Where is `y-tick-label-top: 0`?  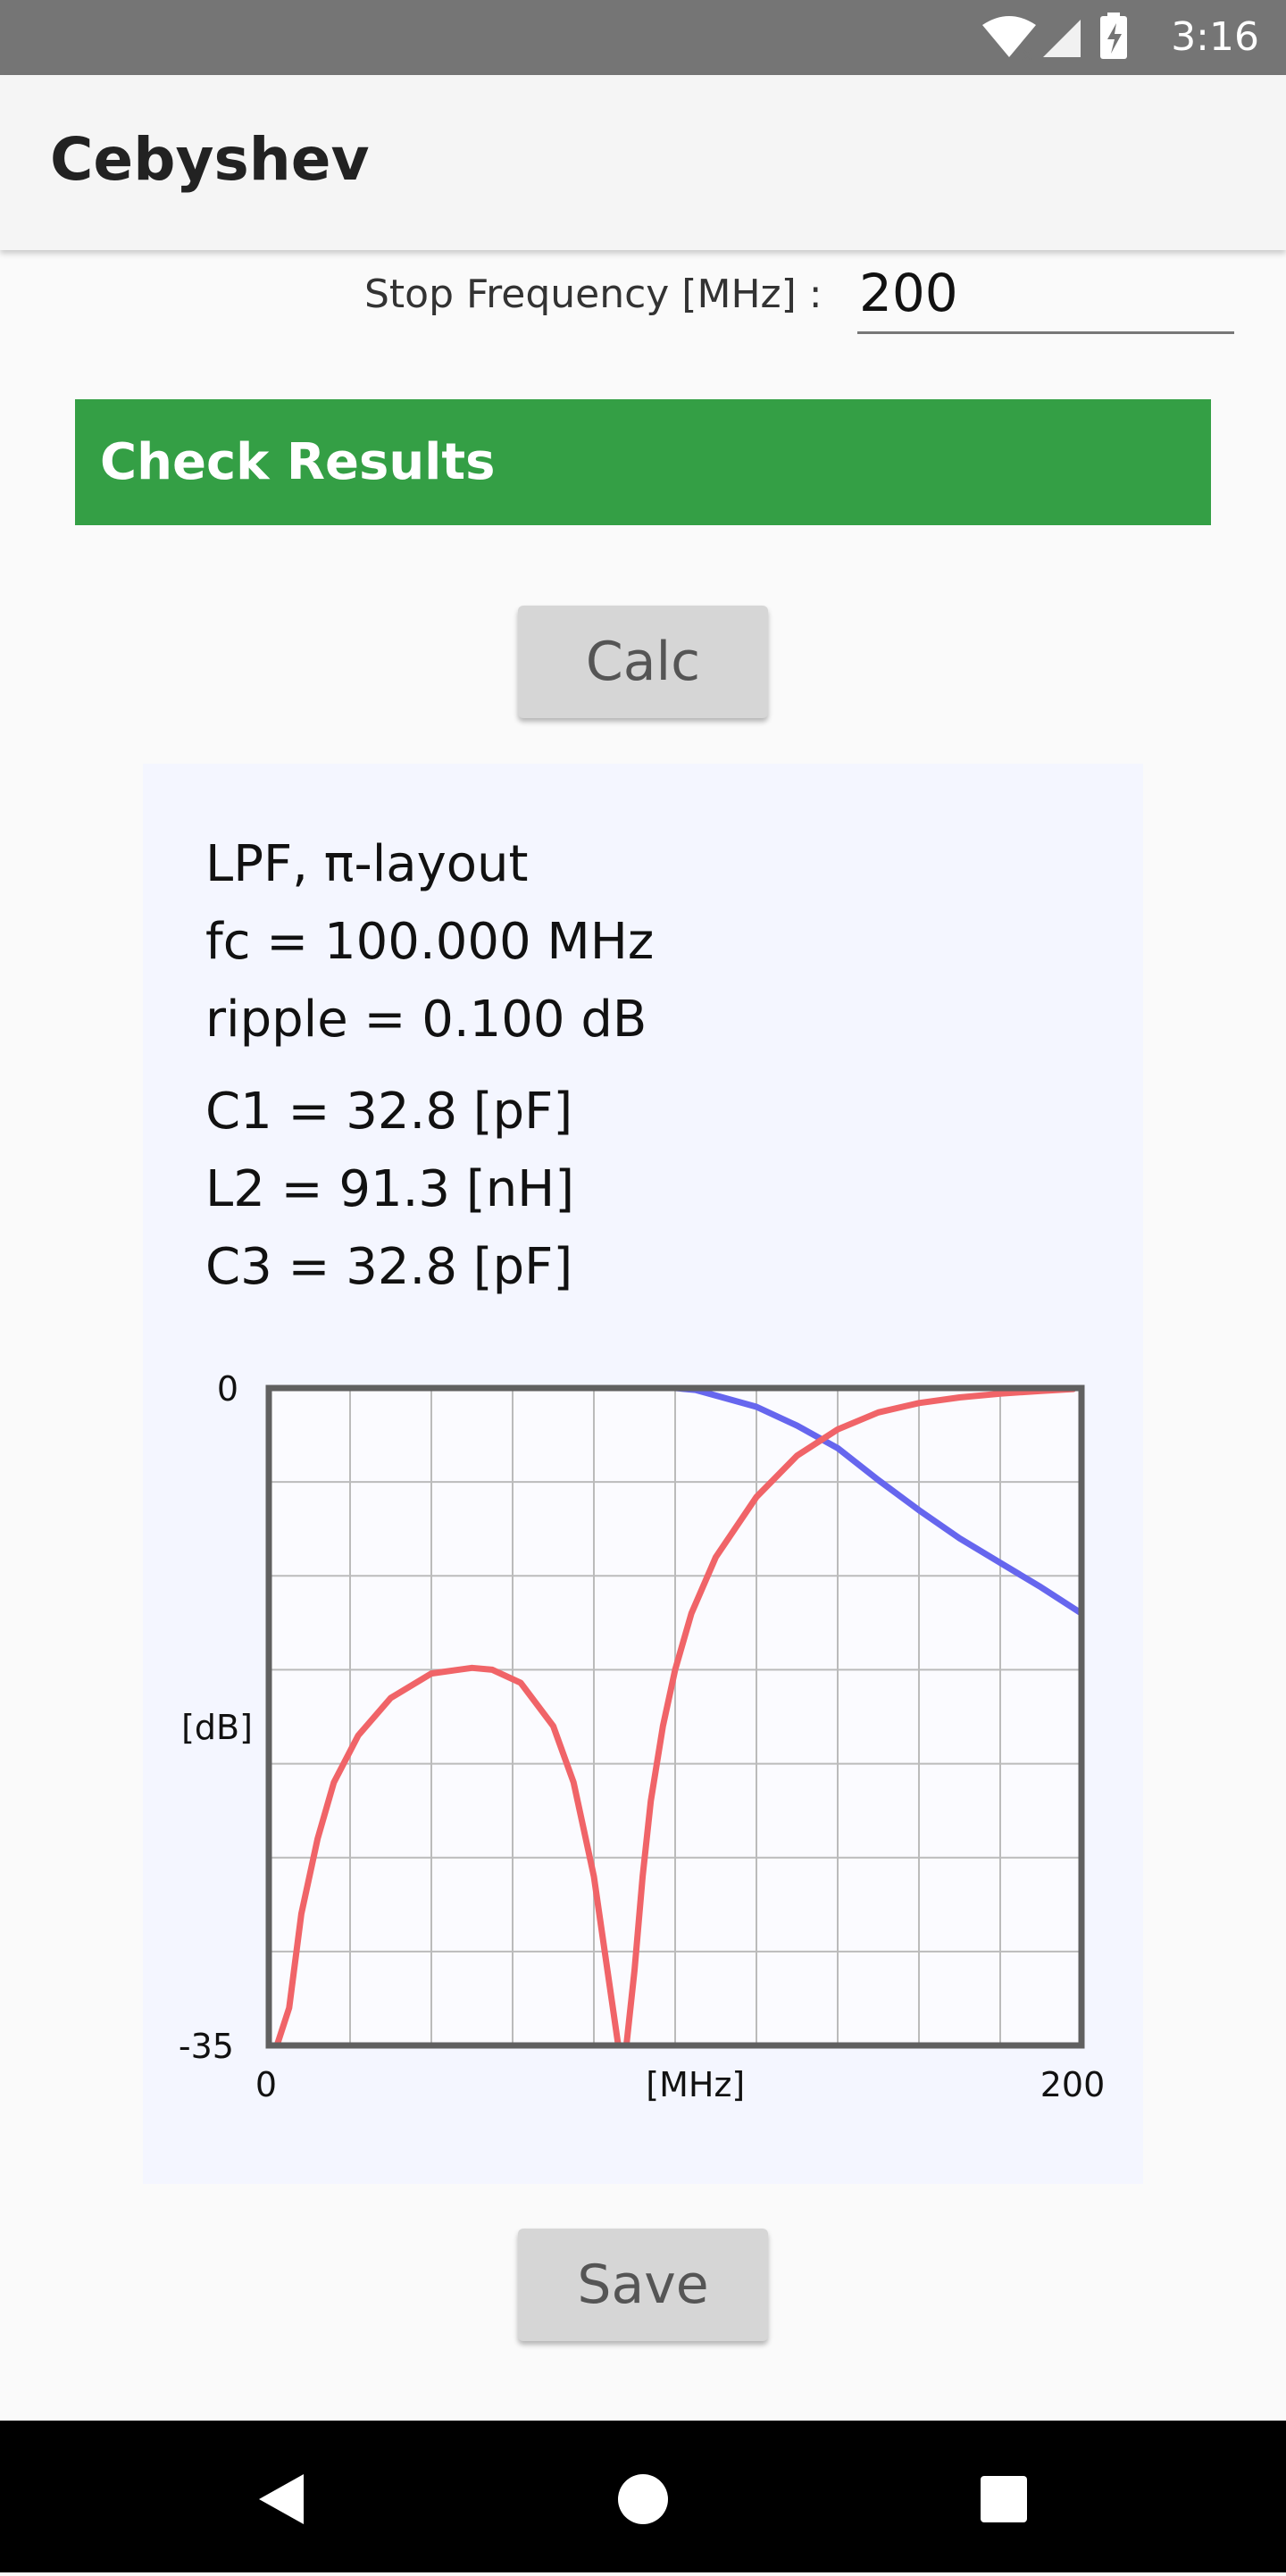
y-tick-label-top: 0 is located at coordinates (228, 1389).